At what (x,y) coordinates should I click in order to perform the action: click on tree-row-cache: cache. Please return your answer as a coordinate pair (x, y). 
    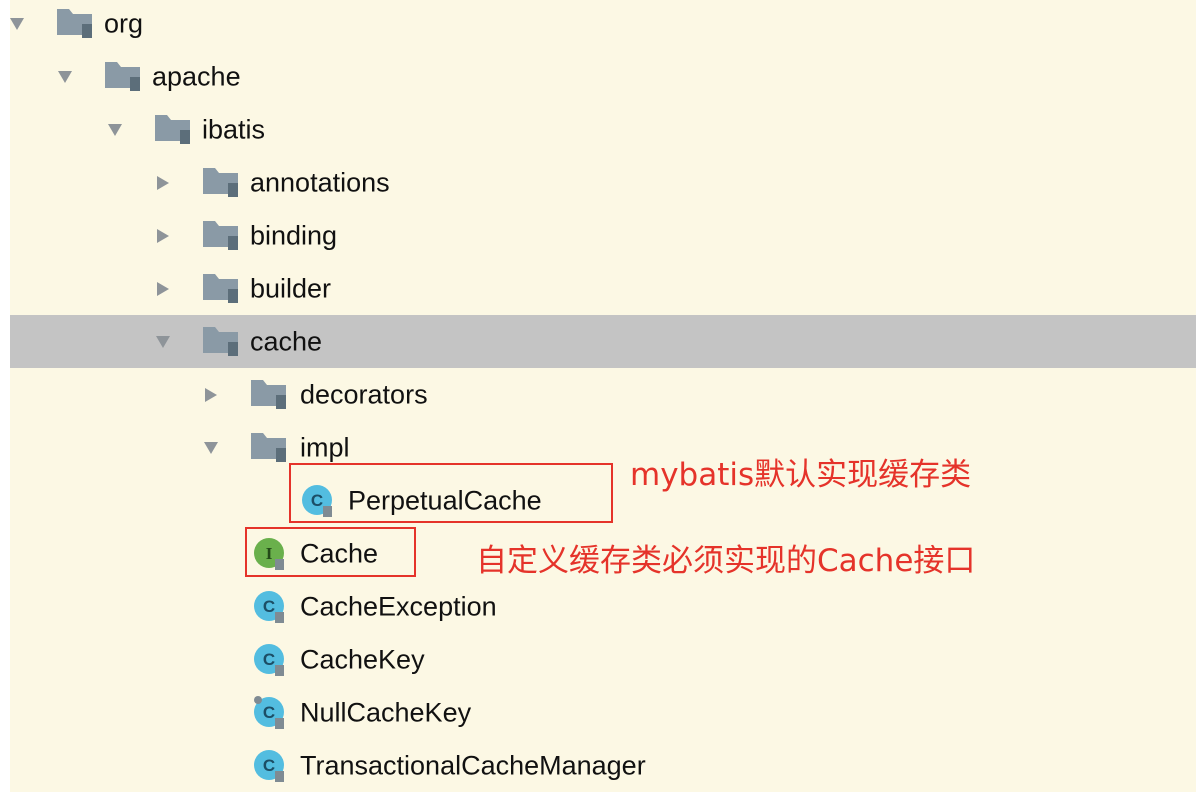
    Looking at the image, I should click on (603, 341).